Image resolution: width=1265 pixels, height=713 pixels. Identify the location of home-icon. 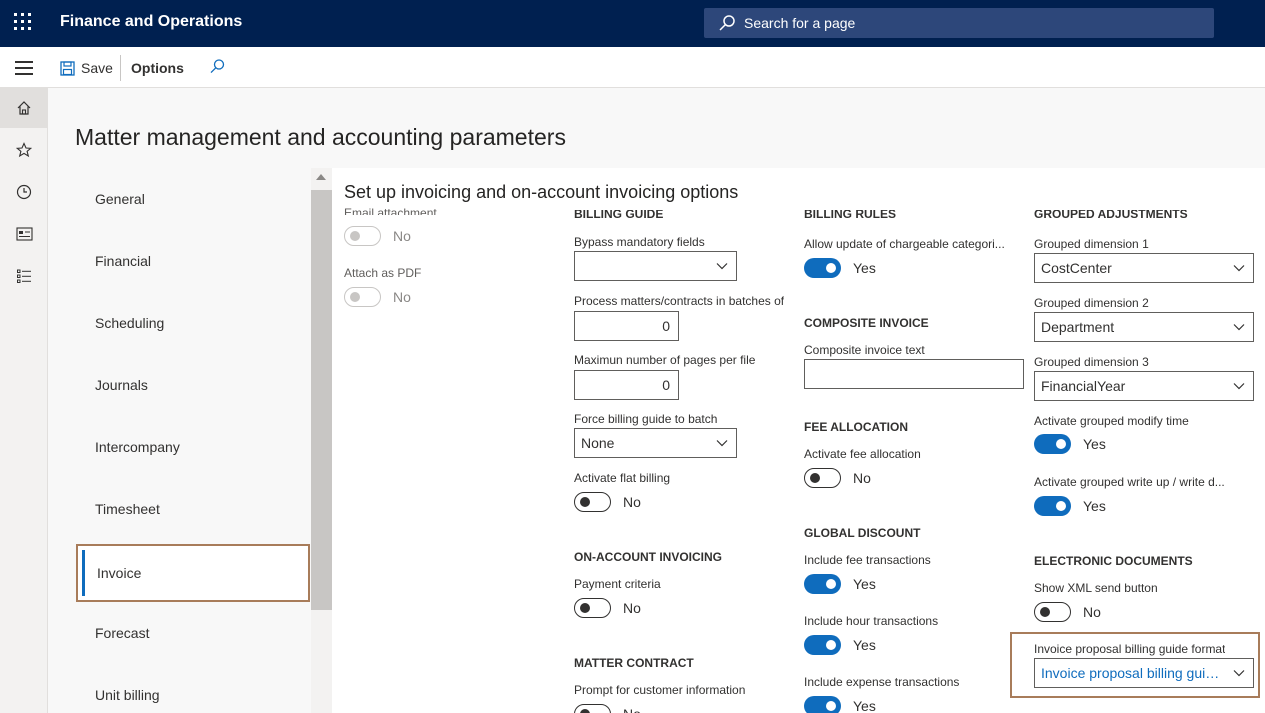
(24, 108).